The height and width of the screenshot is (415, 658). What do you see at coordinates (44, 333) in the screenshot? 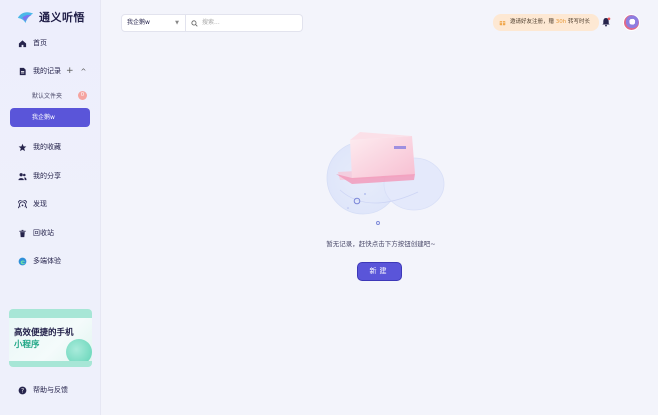
I see `banner-title: 高效便捷的手机` at bounding box center [44, 333].